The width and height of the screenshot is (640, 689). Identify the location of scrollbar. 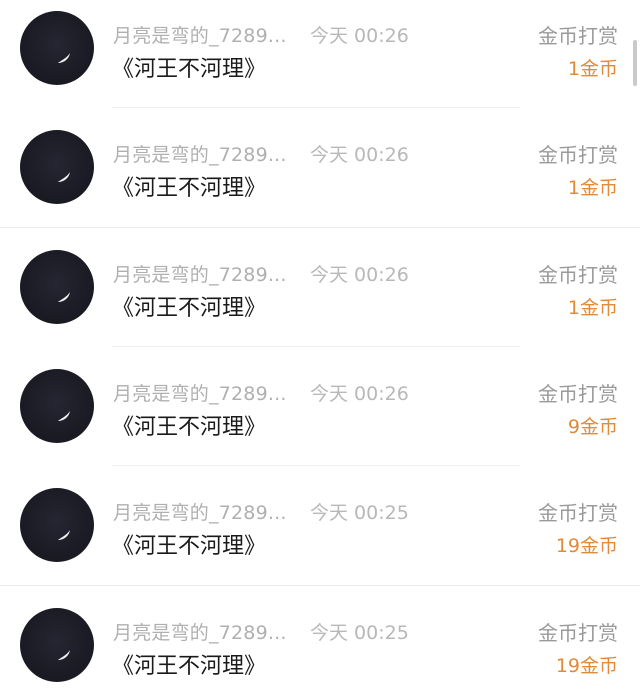
(635, 63).